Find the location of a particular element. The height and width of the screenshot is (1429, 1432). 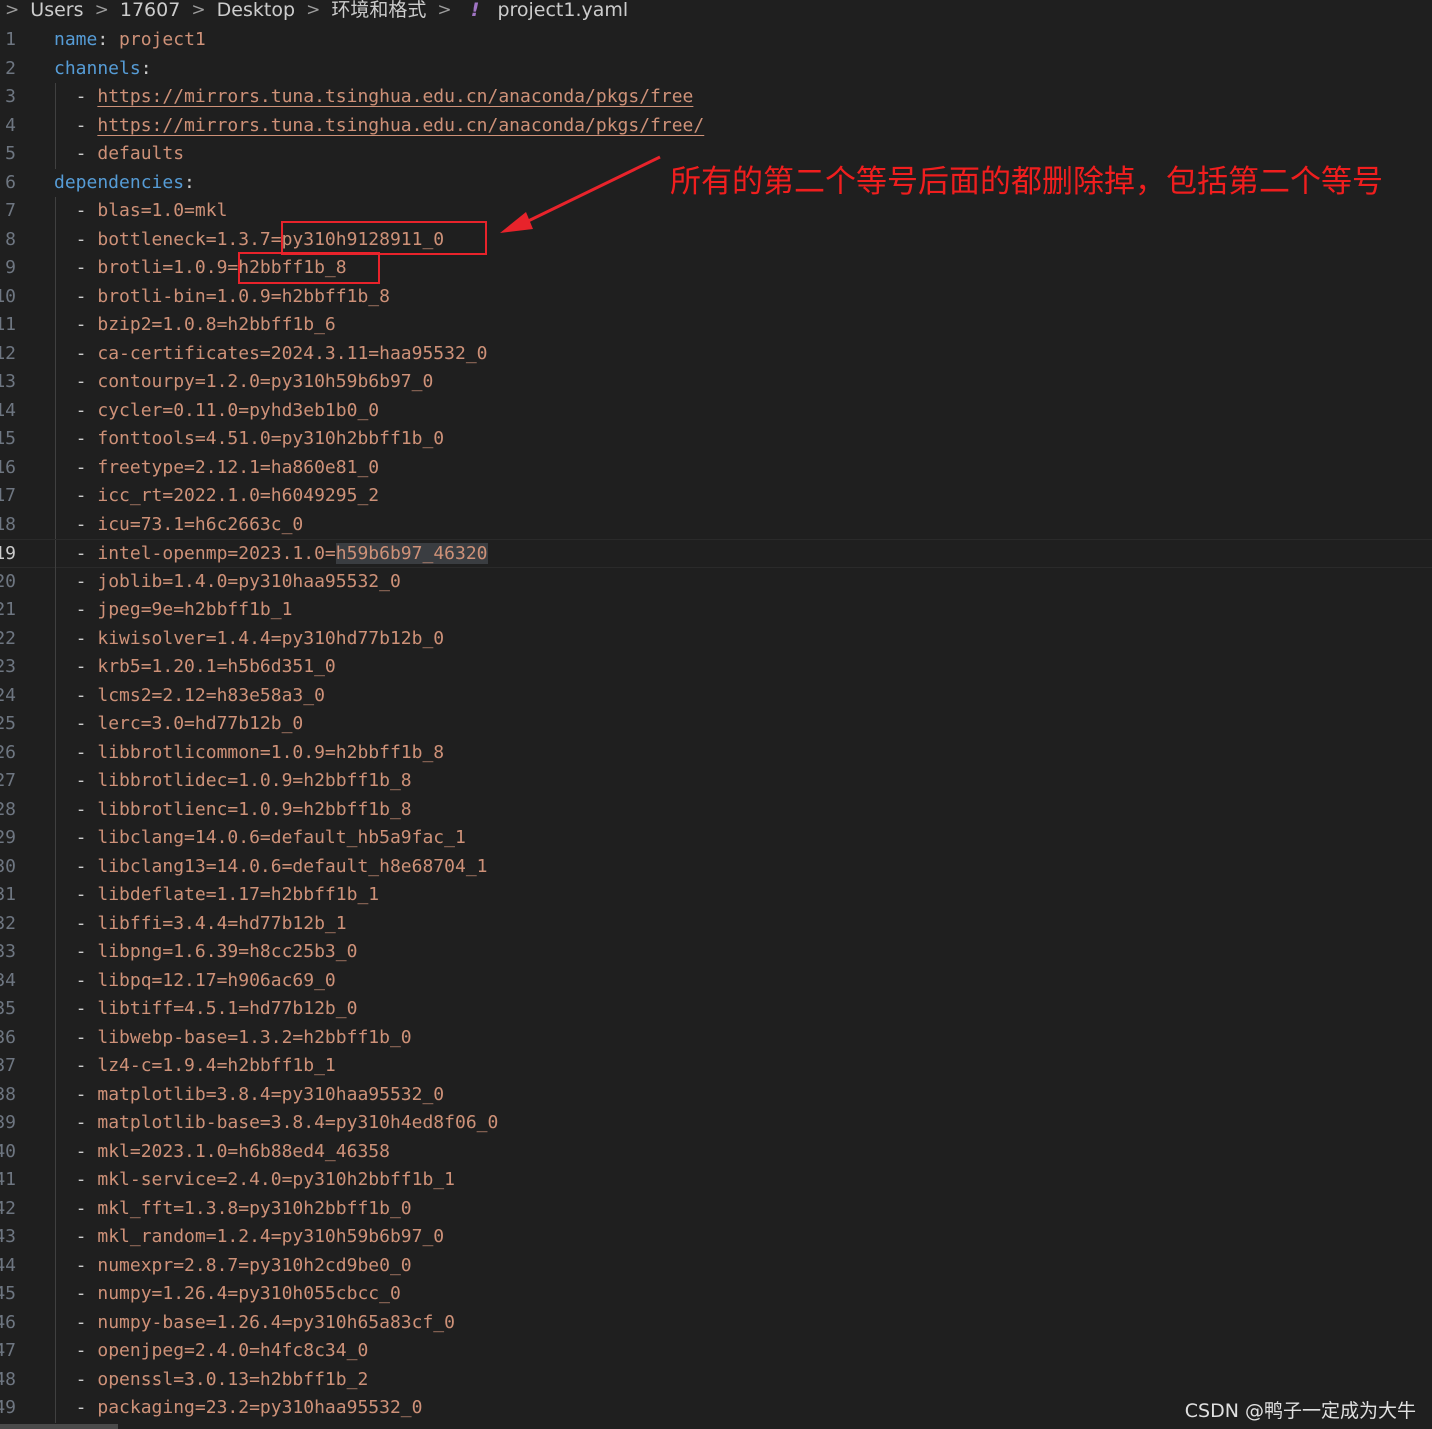

annotation-arrow is located at coordinates (580, 194).